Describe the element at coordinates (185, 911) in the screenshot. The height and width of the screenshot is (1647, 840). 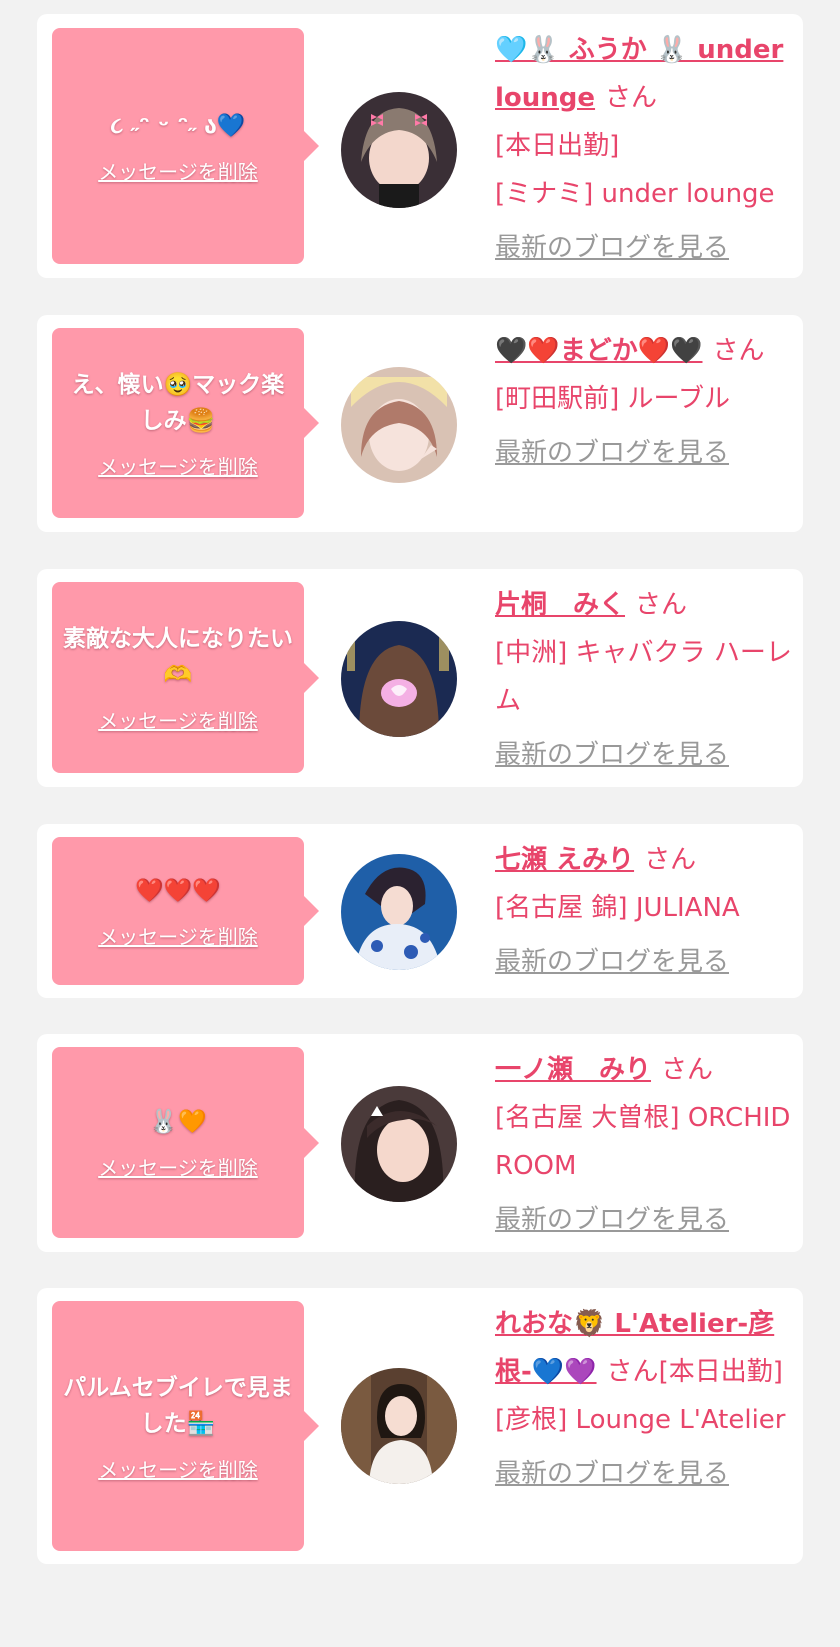
I see `message-bubble: ❤️❤️❤️ メッセージを削除` at that location.